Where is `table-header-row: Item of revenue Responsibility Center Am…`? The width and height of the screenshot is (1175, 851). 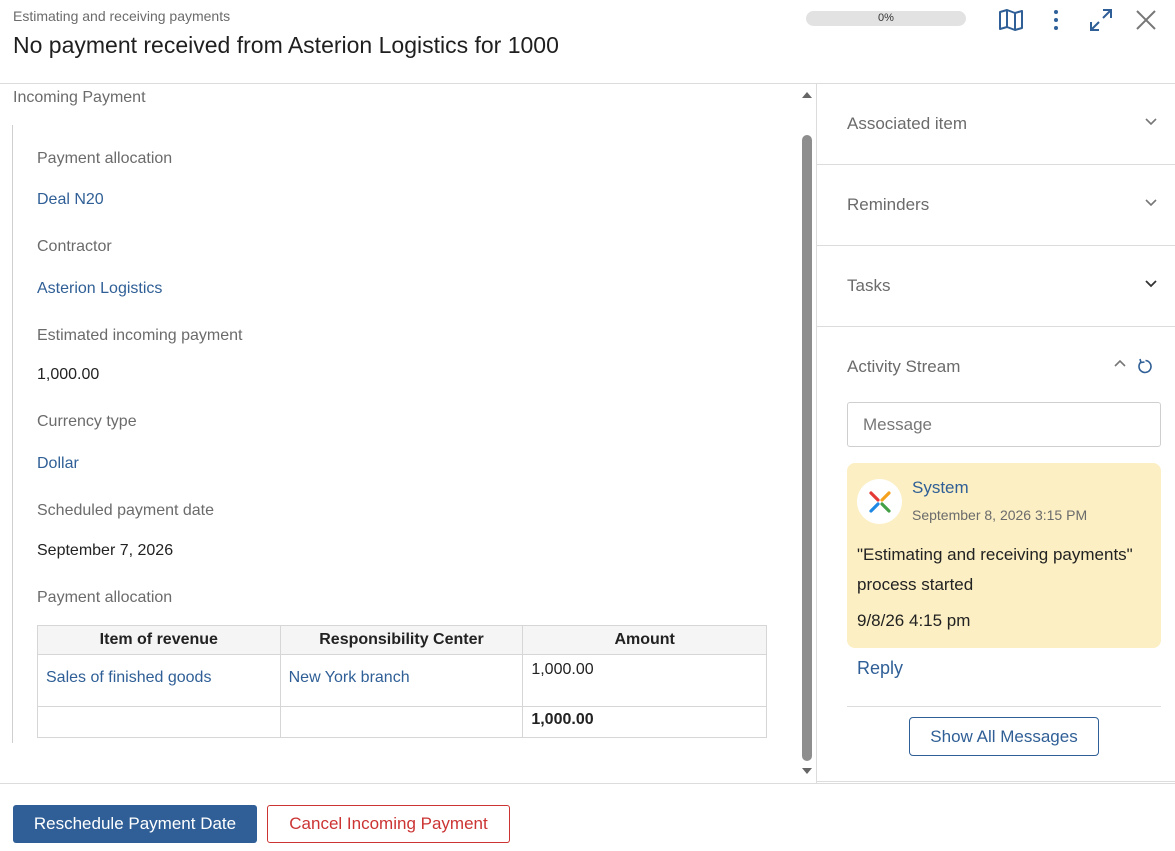 table-header-row: Item of revenue Responsibility Center Am… is located at coordinates (402, 640).